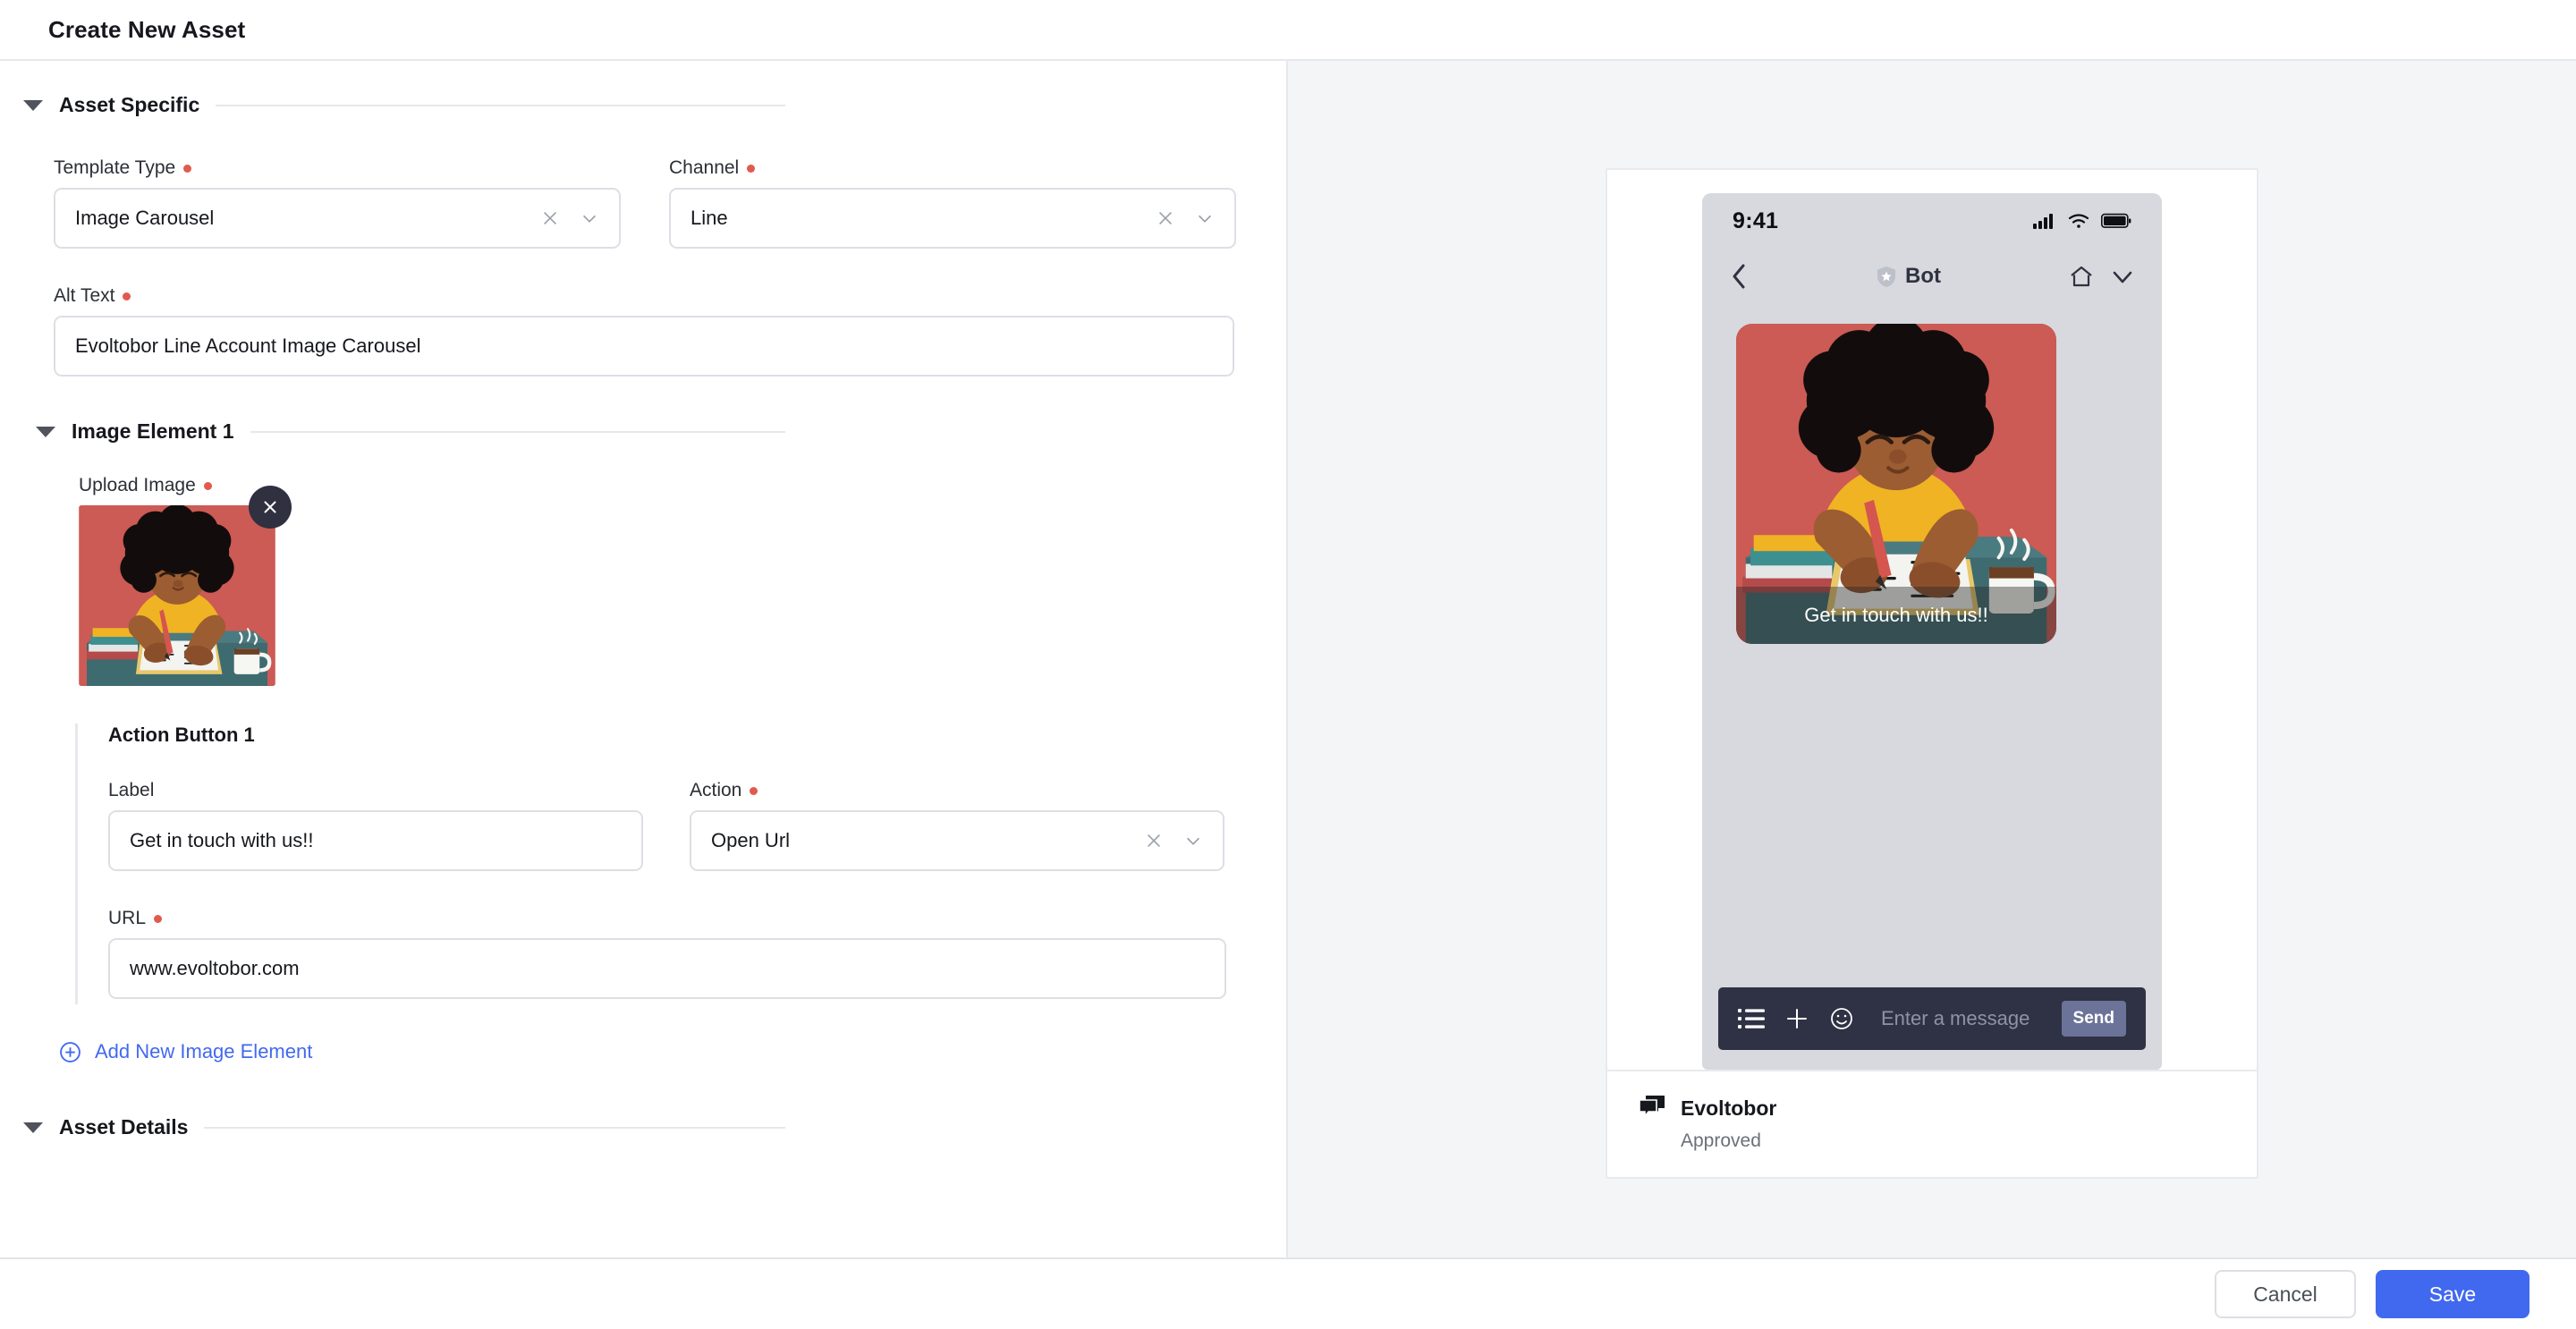  Describe the element at coordinates (70, 1051) in the screenshot. I see `plus-circle-icon` at that location.